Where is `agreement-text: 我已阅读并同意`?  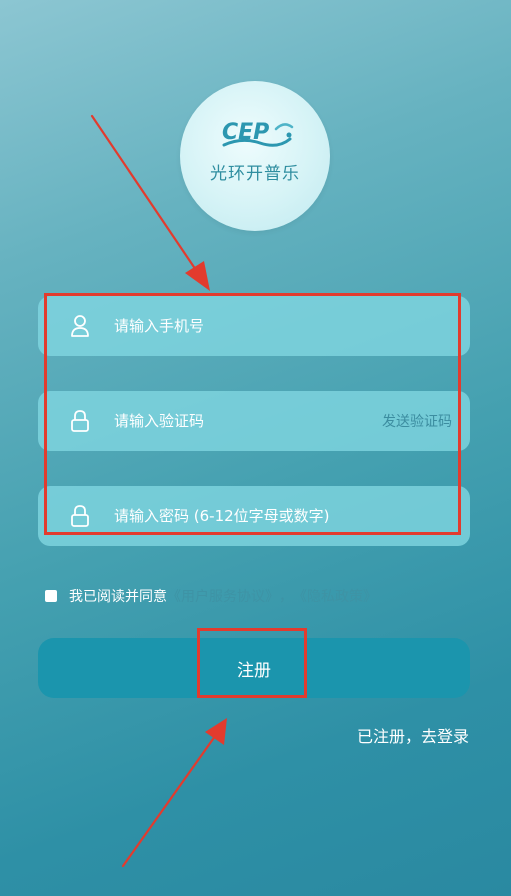
agreement-text: 我已阅读并同意 is located at coordinates (118, 597).